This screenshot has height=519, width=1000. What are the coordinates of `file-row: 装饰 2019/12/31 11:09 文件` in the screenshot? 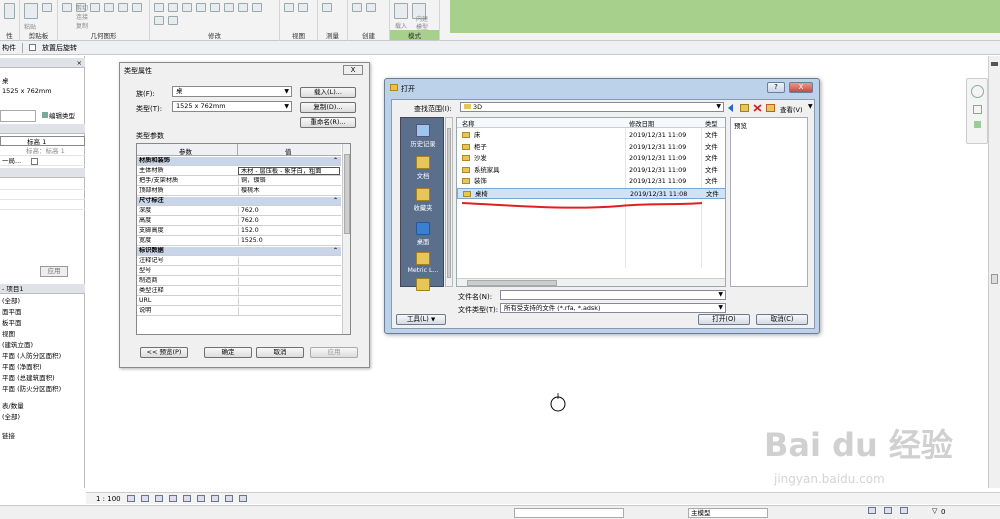 It's located at (591, 181).